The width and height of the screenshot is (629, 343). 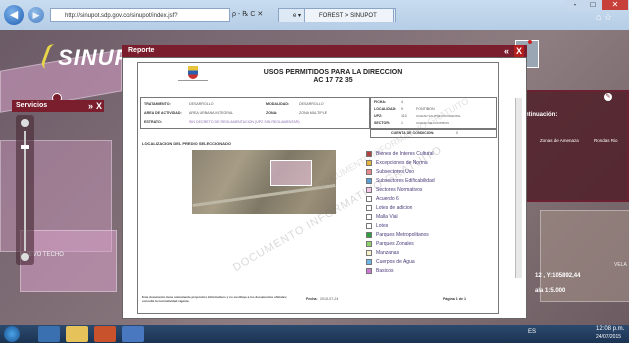 I want to click on road-line, so click(x=264, y=195).